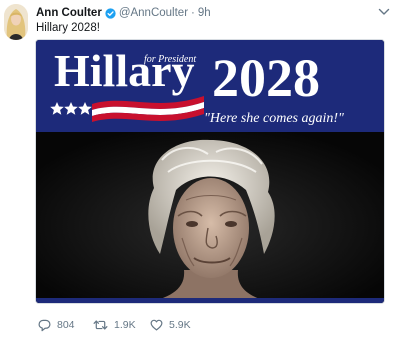 Image resolution: width=400 pixels, height=341 pixels. Describe the element at coordinates (266, 78) in the screenshot. I see `poster-year: 2028` at that location.